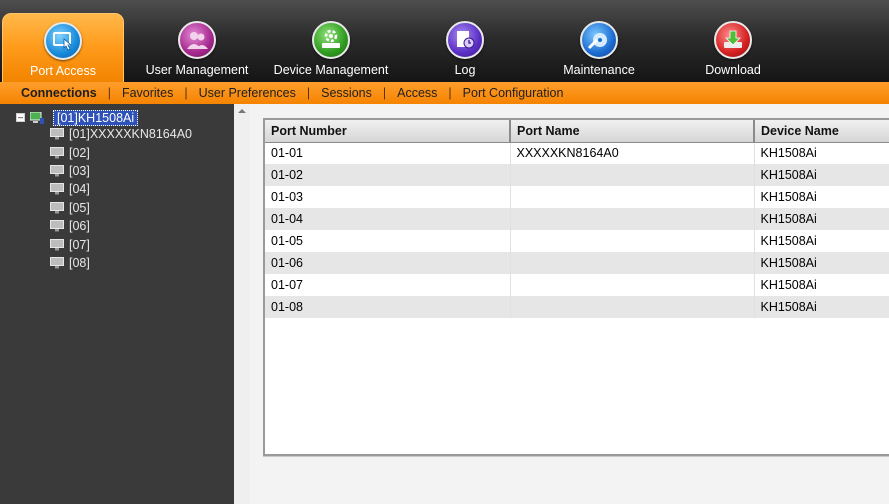 The height and width of the screenshot is (504, 889). I want to click on table-row: 01-03 KH1508Ai, so click(577, 197).